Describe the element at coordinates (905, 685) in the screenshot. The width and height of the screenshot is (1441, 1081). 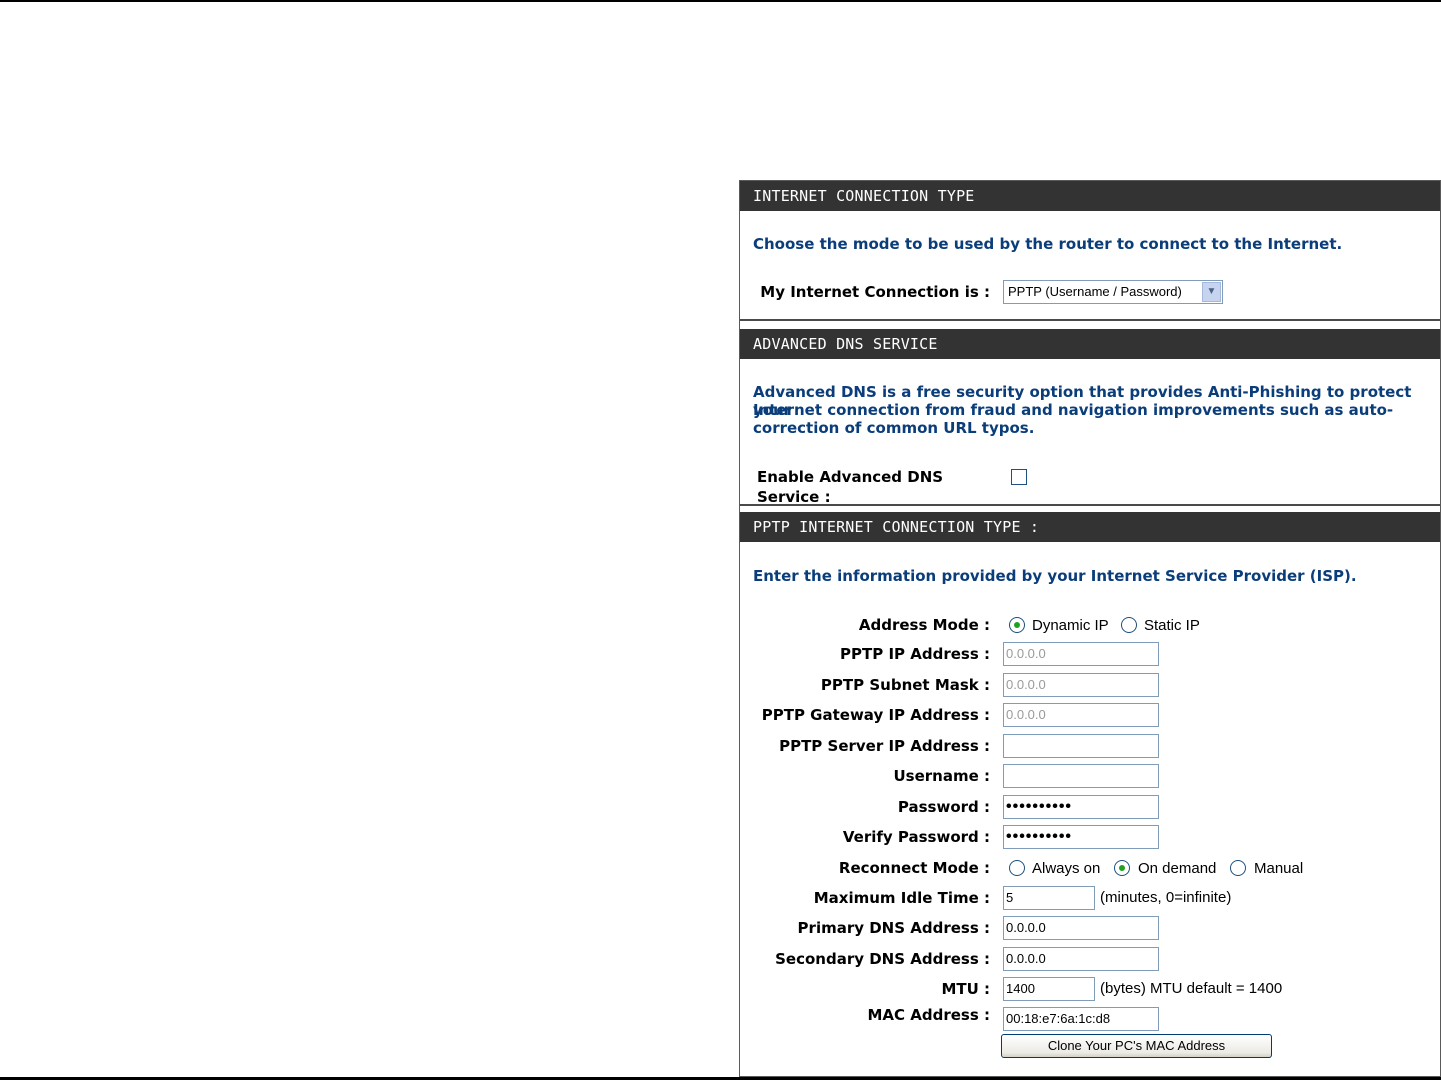
I see `pptp-subnet-label: PPTP Subnet Mask :` at that location.